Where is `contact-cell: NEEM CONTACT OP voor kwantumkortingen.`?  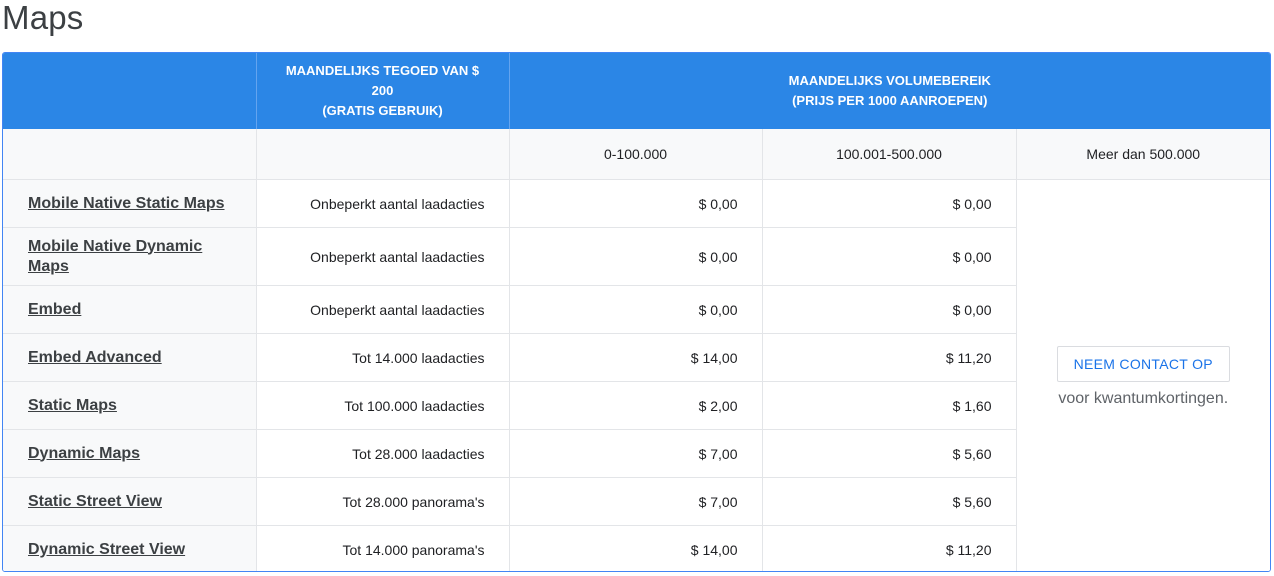 contact-cell: NEEM CONTACT OP voor kwantumkortingen. is located at coordinates (1142, 375).